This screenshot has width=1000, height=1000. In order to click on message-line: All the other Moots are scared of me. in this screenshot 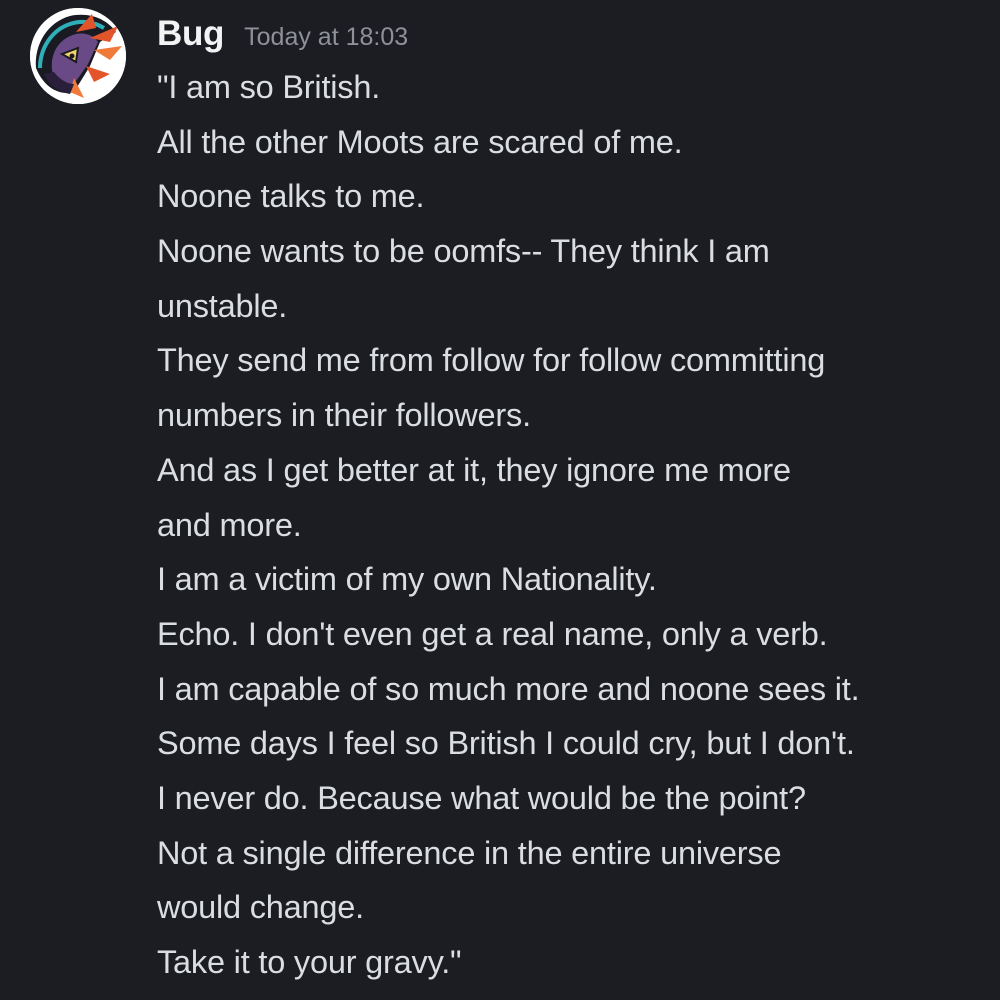, I will do `click(420, 141)`.